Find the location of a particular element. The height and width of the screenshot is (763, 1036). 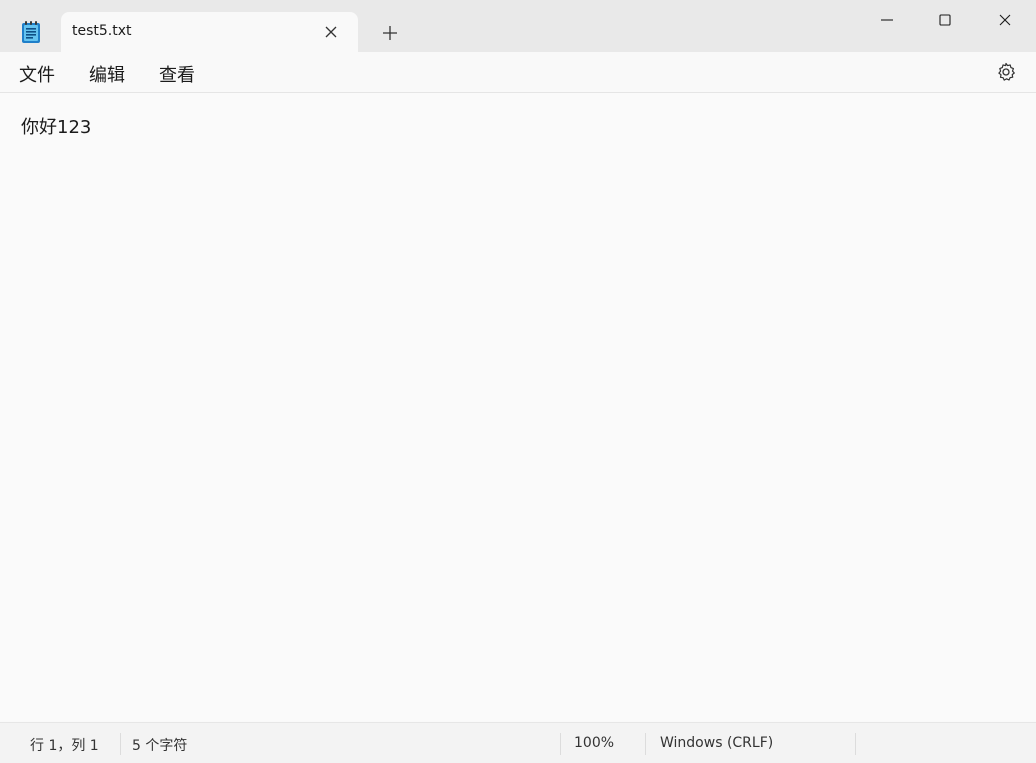

editor-content: 你好123 is located at coordinates (56, 127).